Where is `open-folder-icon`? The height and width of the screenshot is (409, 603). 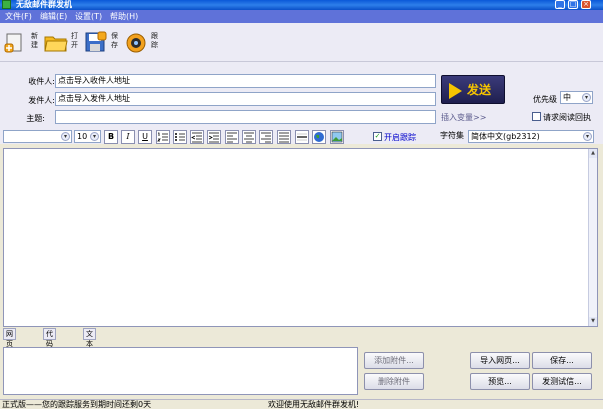
open-folder-icon is located at coordinates (56, 44).